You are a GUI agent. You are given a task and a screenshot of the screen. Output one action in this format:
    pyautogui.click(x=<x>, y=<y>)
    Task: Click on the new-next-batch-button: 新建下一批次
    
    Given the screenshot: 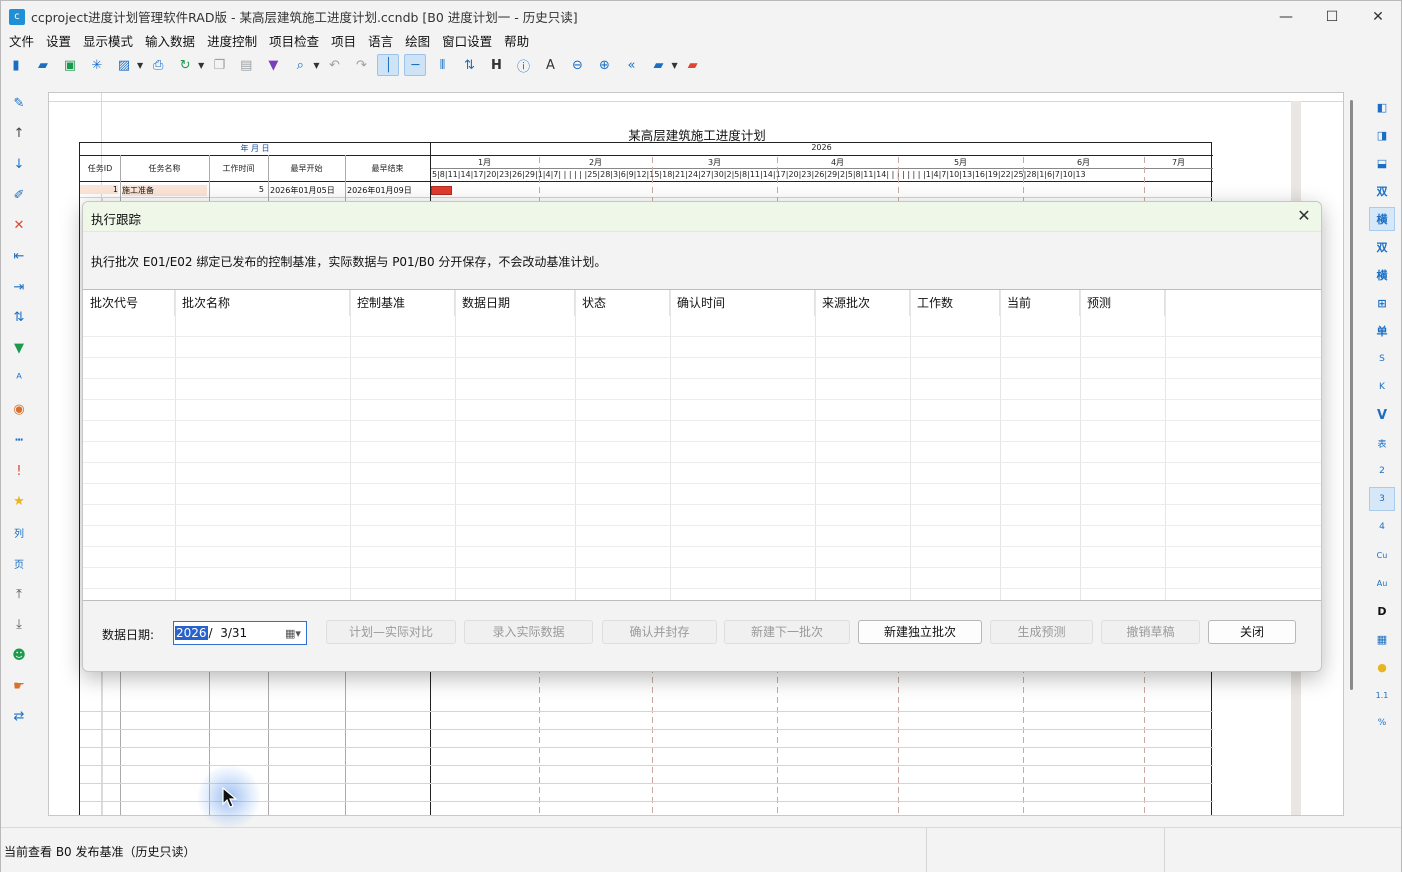 What is the action you would take?
    pyautogui.click(x=787, y=632)
    